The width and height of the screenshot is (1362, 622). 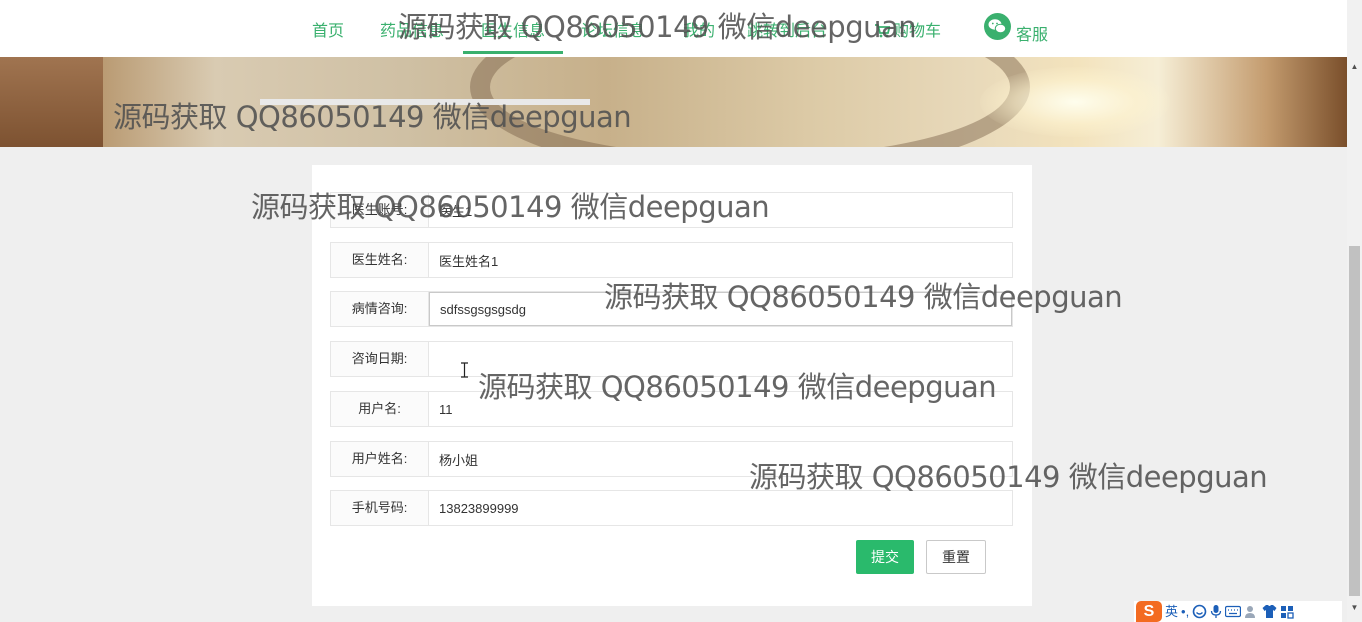 I want to click on text-cursor-icon, so click(x=464, y=370).